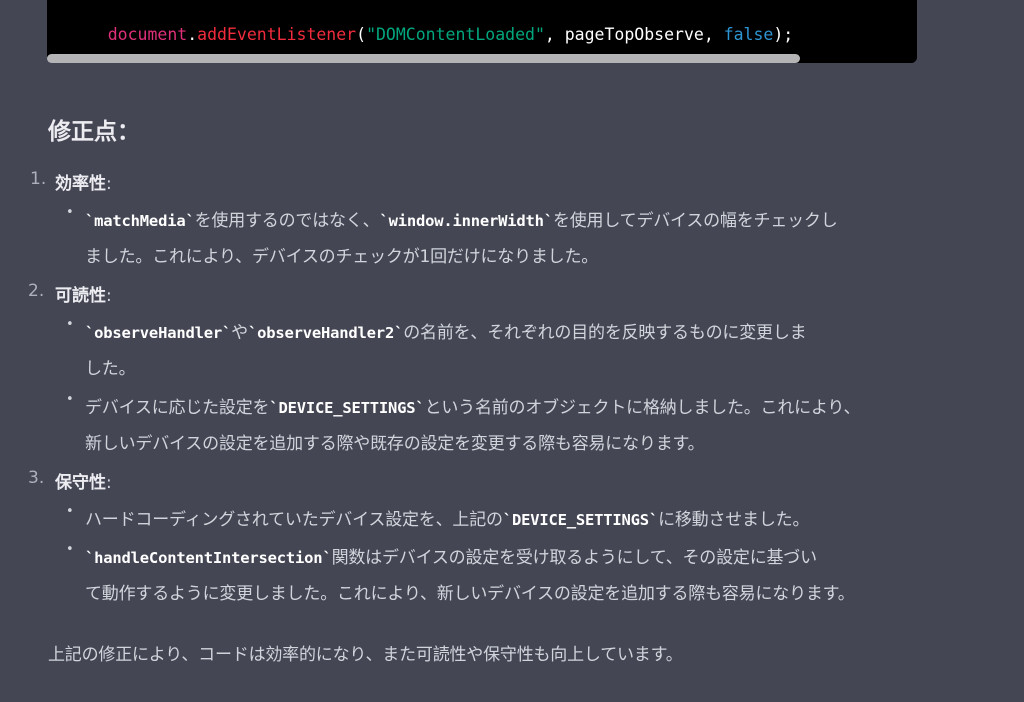 The image size is (1024, 702). I want to click on list-item-continuation: した。, so click(110, 369).